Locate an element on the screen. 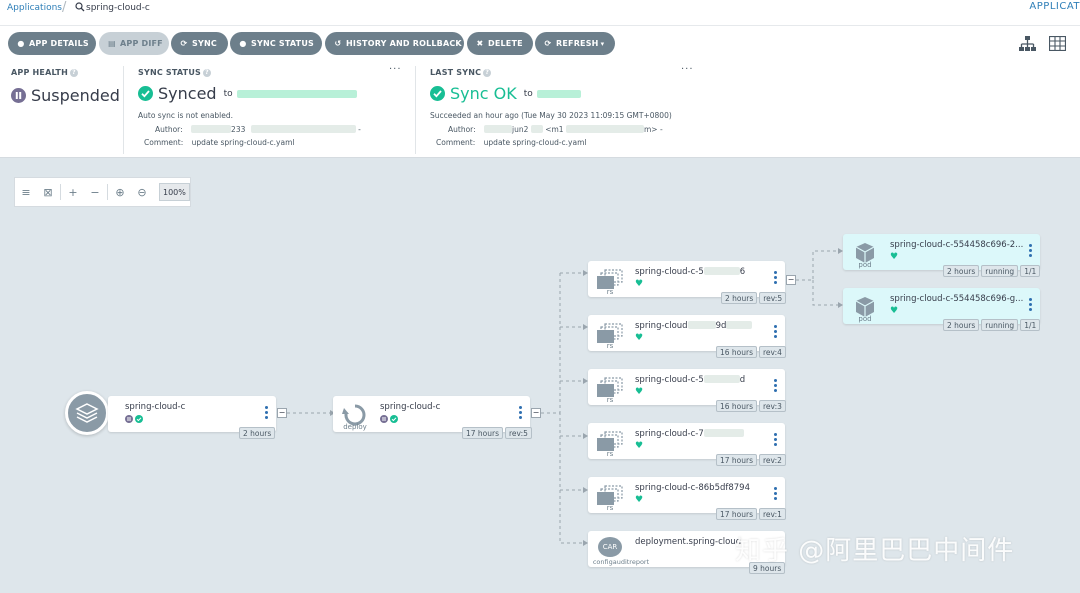 This screenshot has width=1080, height=593. replicaset-name: spring-cloud-c-5 6 is located at coordinates (690, 272).